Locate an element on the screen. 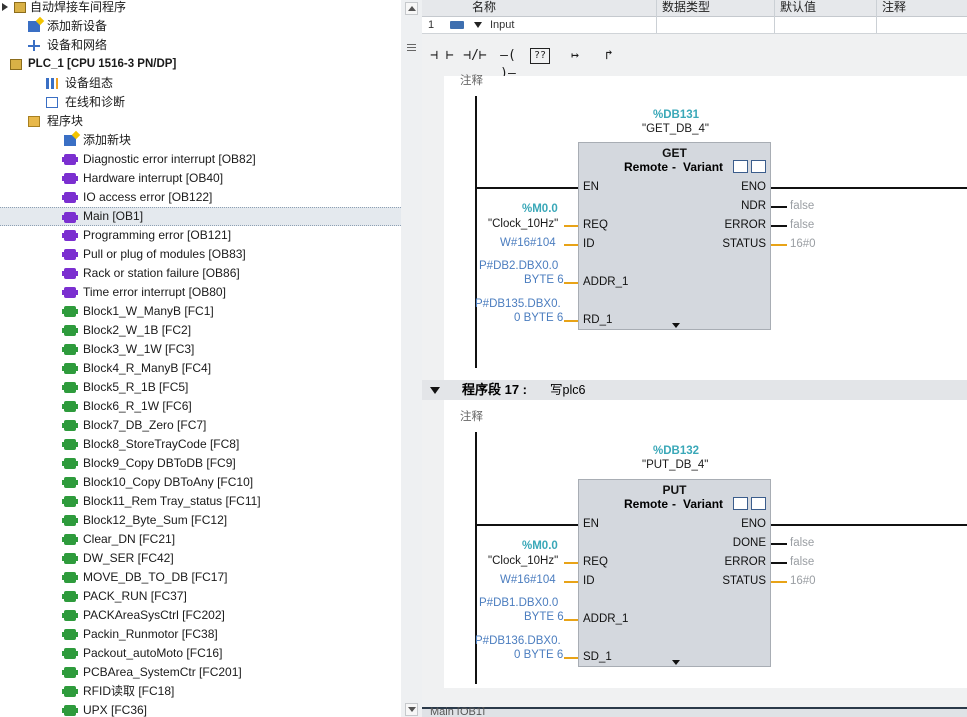 The image size is (967, 717). tree-item: Block10_Copy DBToAny [FC10] is located at coordinates (200, 482).